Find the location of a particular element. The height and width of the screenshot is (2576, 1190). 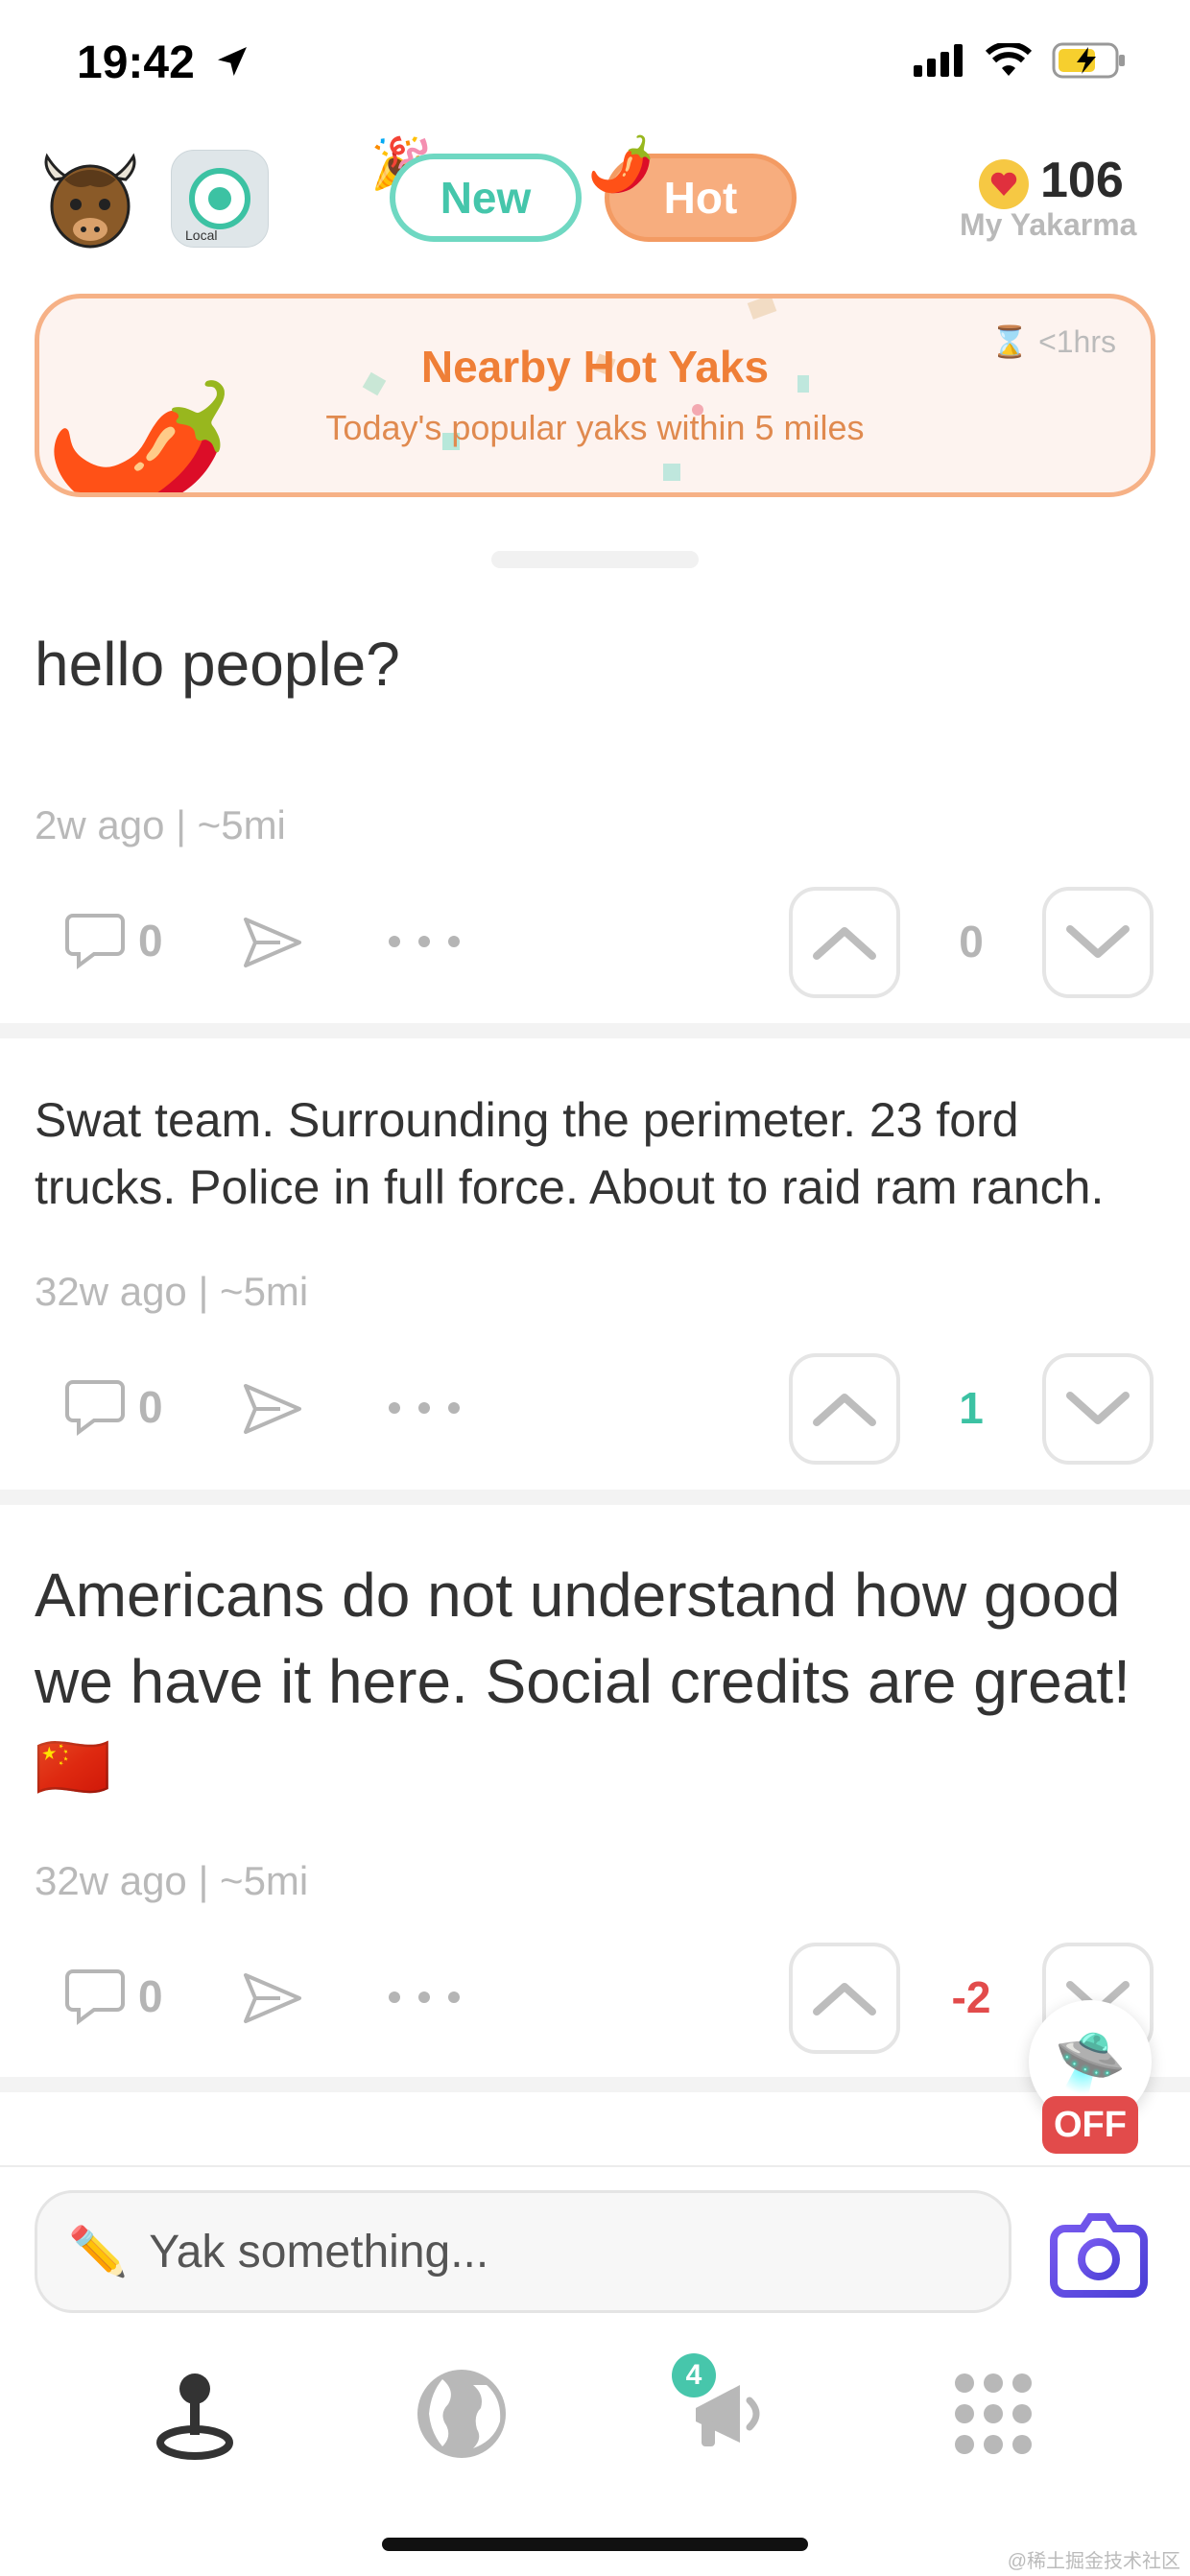

camera-icon is located at coordinates (1099, 2252).